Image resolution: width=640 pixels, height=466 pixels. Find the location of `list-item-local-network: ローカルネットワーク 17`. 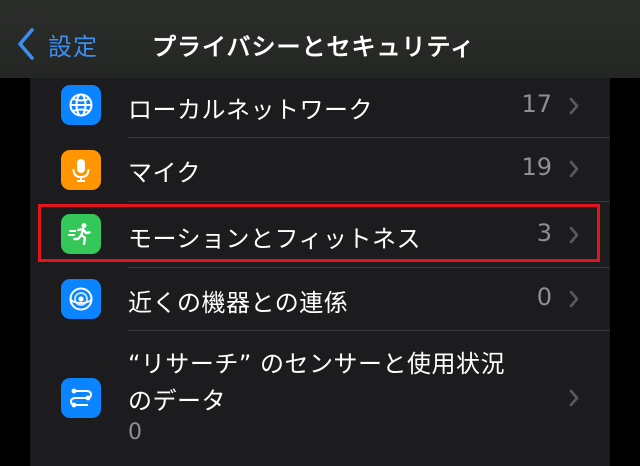

list-item-local-network: ローカルネットワーク 17 is located at coordinates (320, 106).